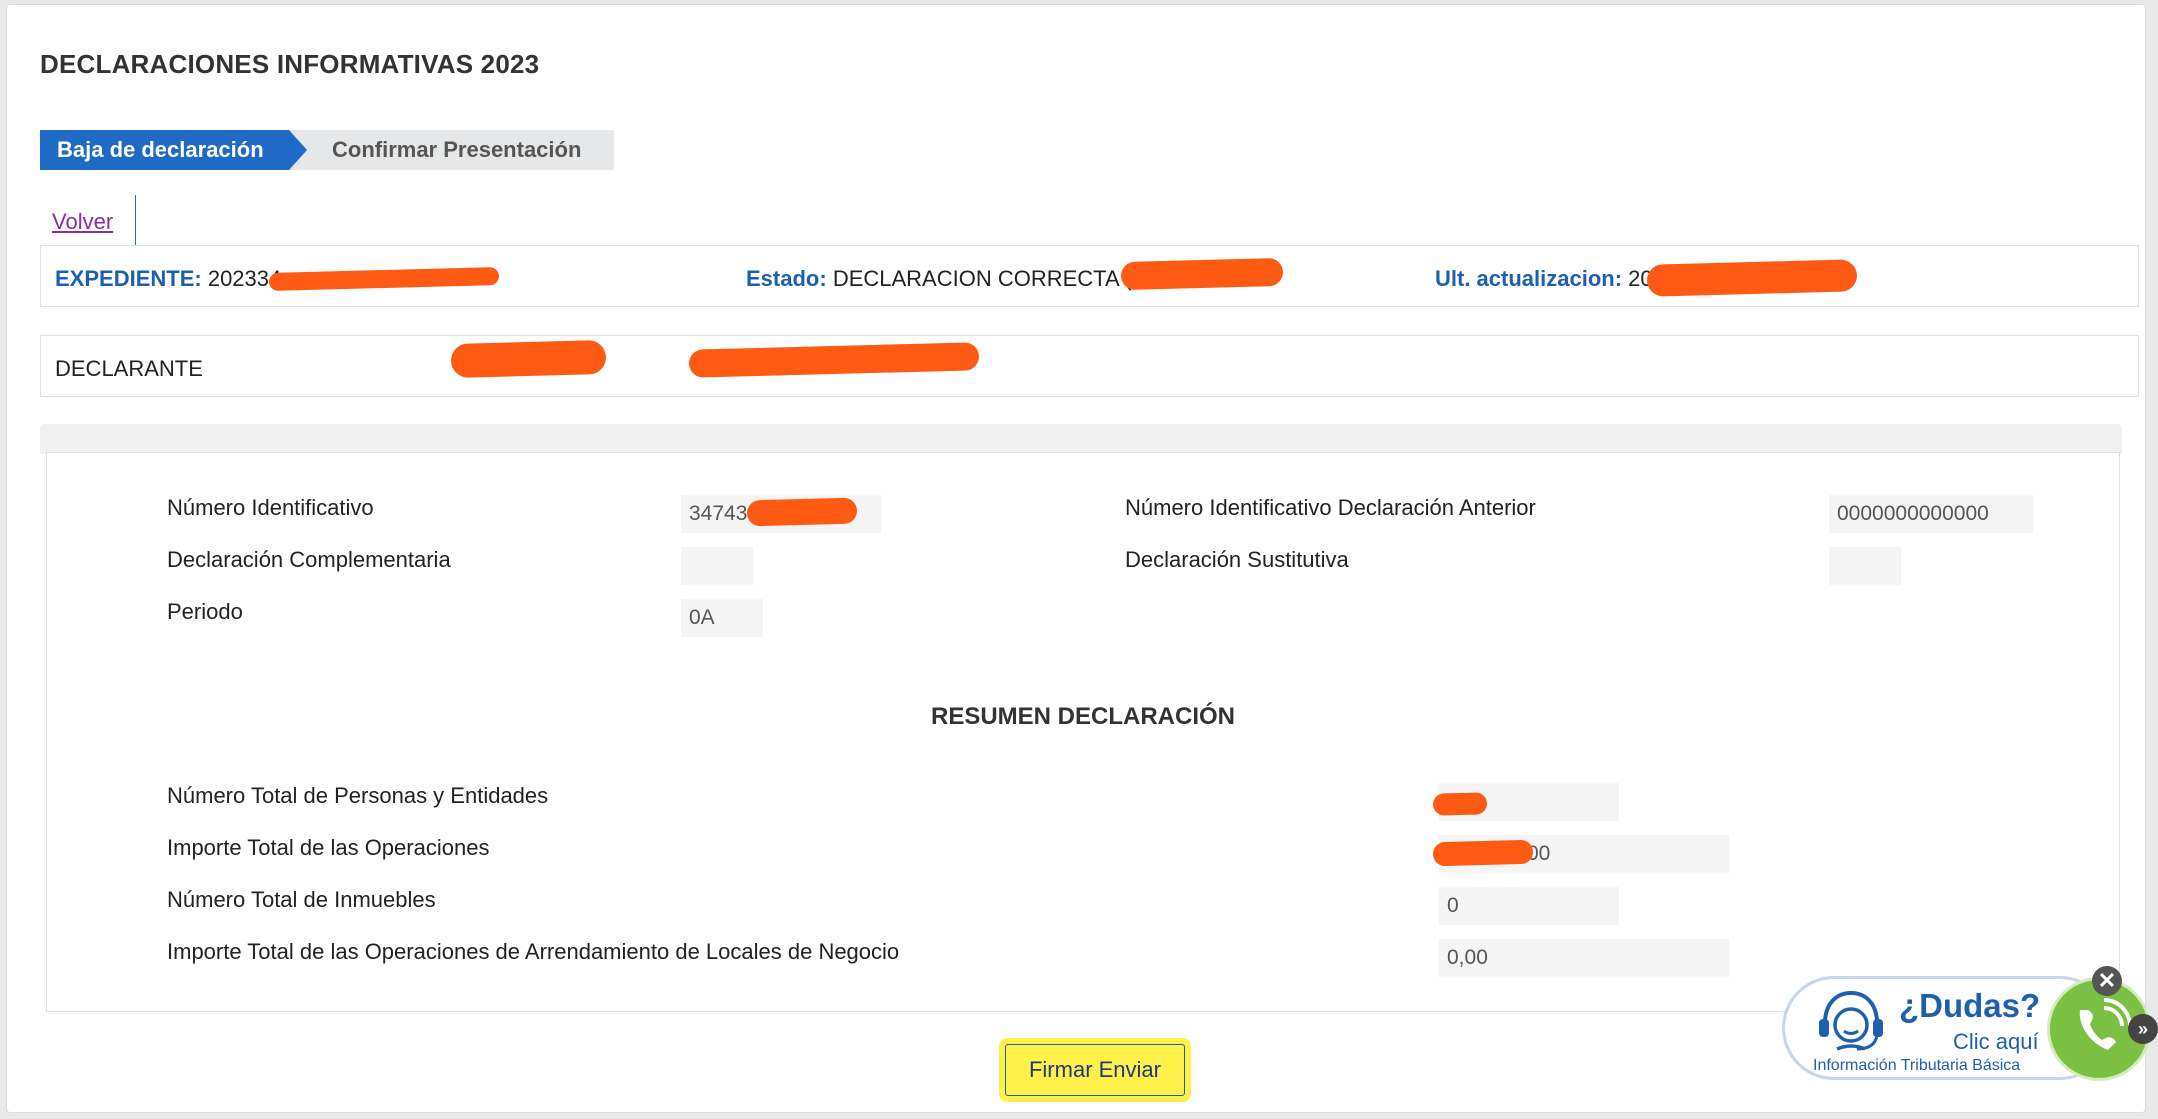 The image size is (2158, 1119). Describe the element at coordinates (205, 611) in the screenshot. I see `periodo-label: Periodo` at that location.